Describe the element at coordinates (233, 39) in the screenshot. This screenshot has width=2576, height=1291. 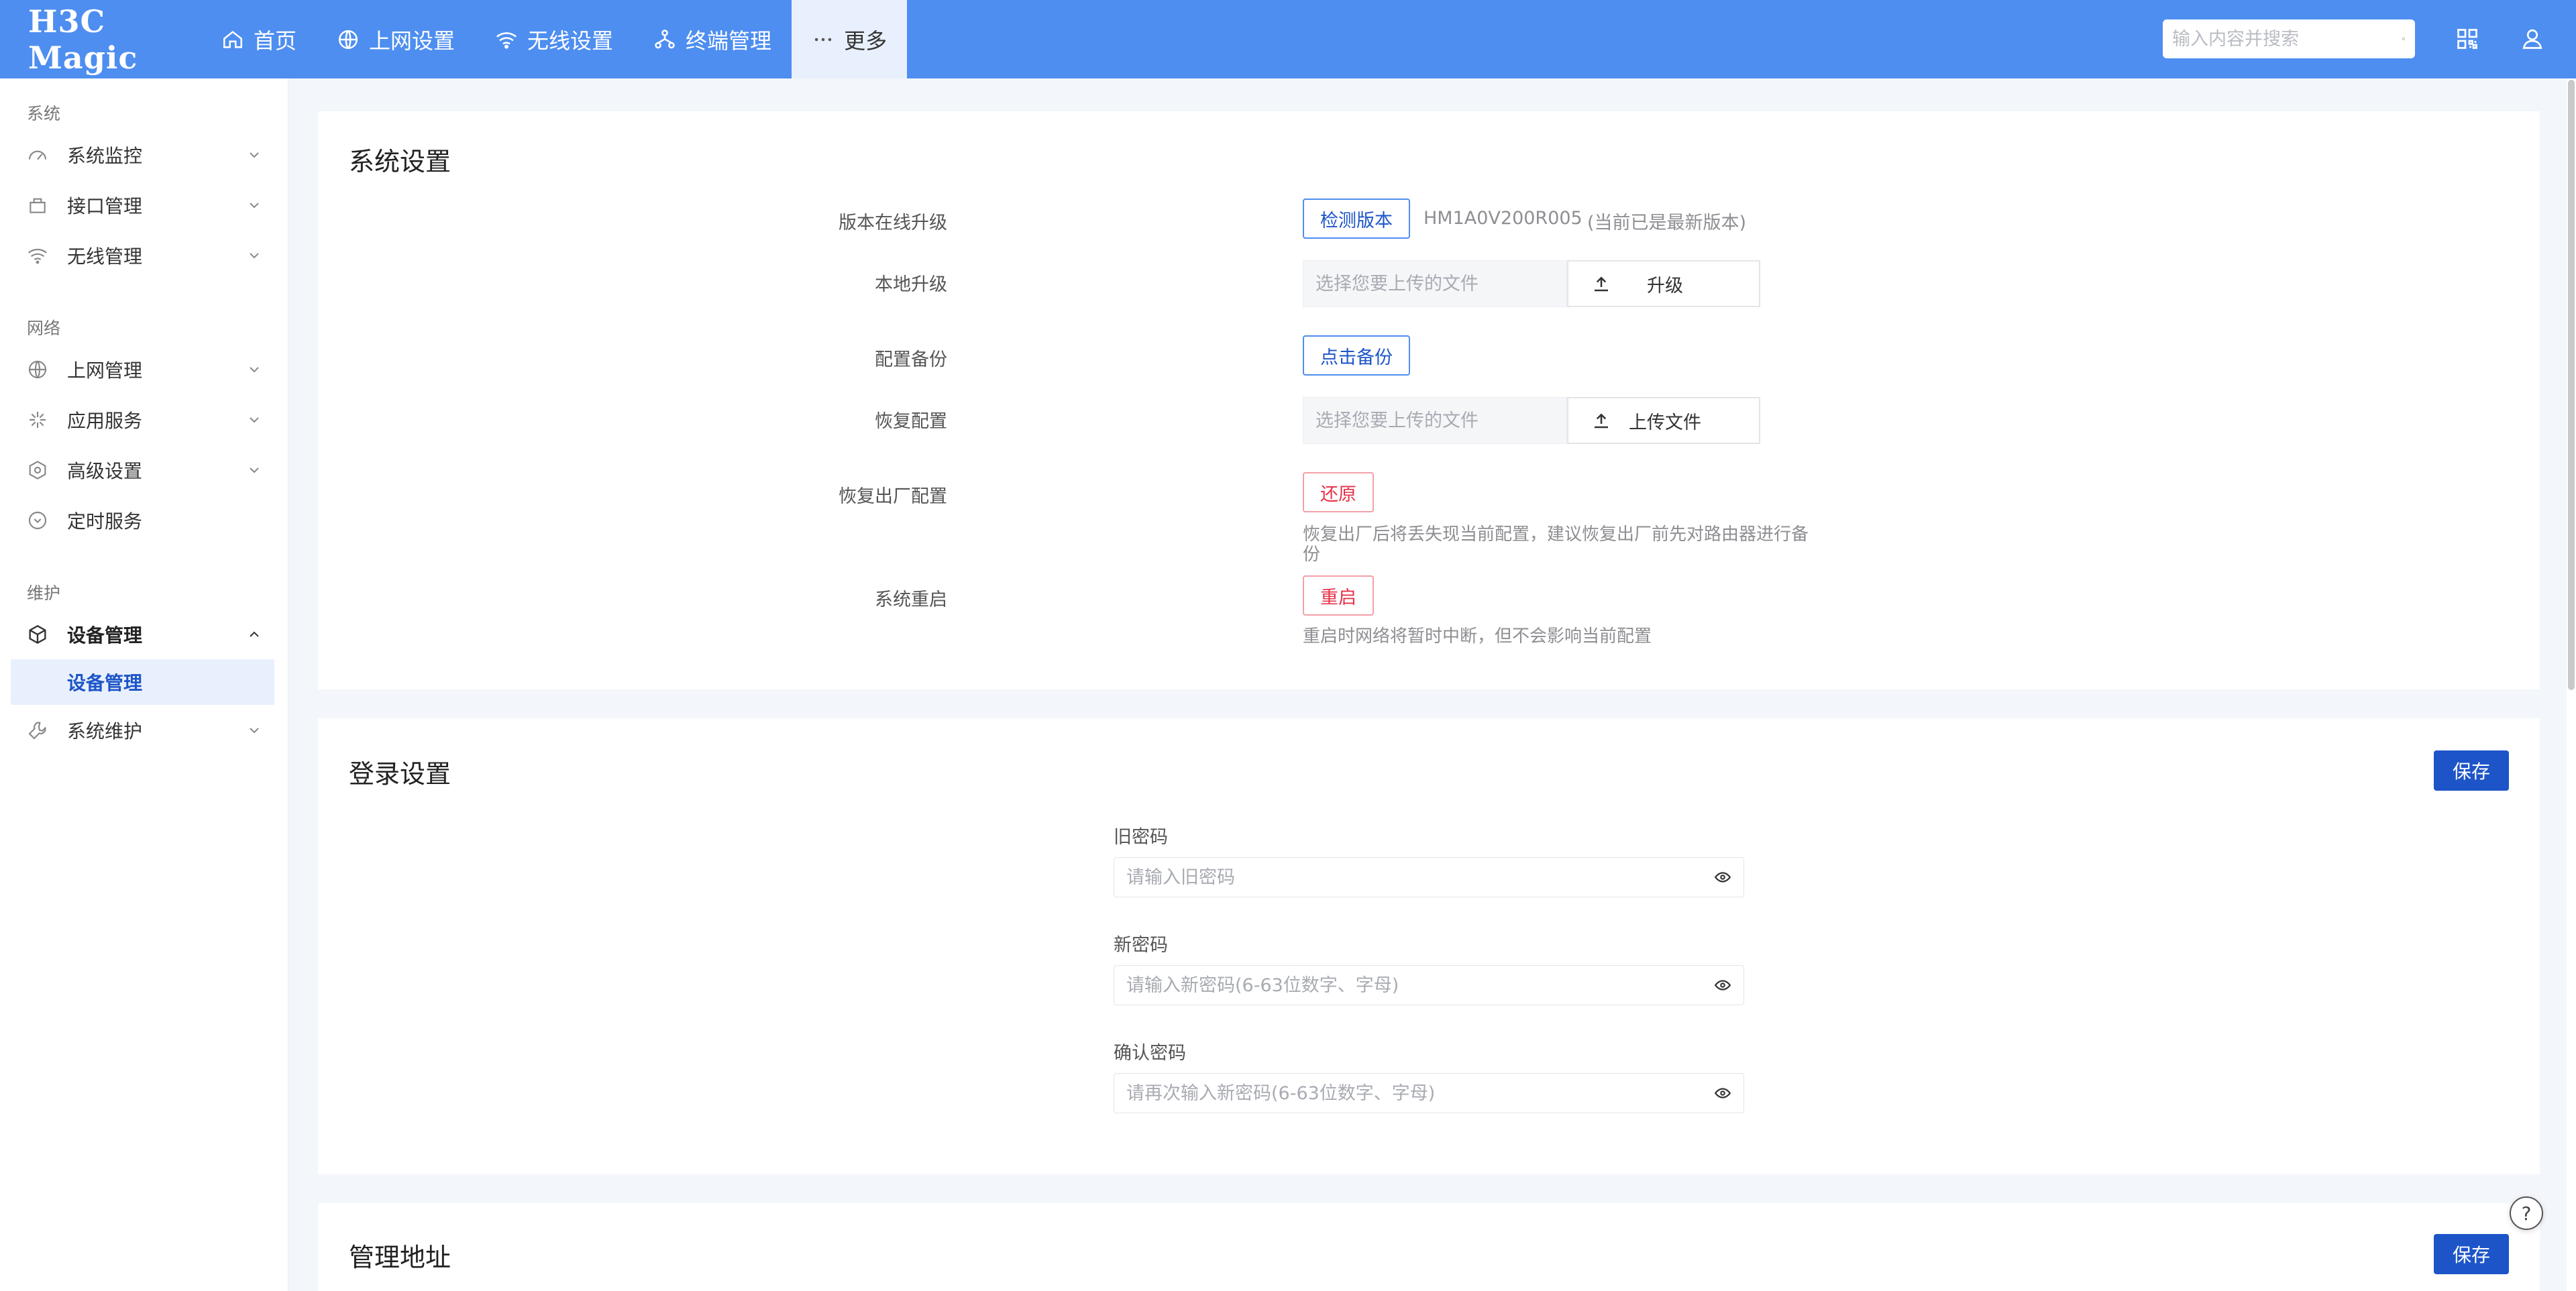
I see `home-icon` at that location.